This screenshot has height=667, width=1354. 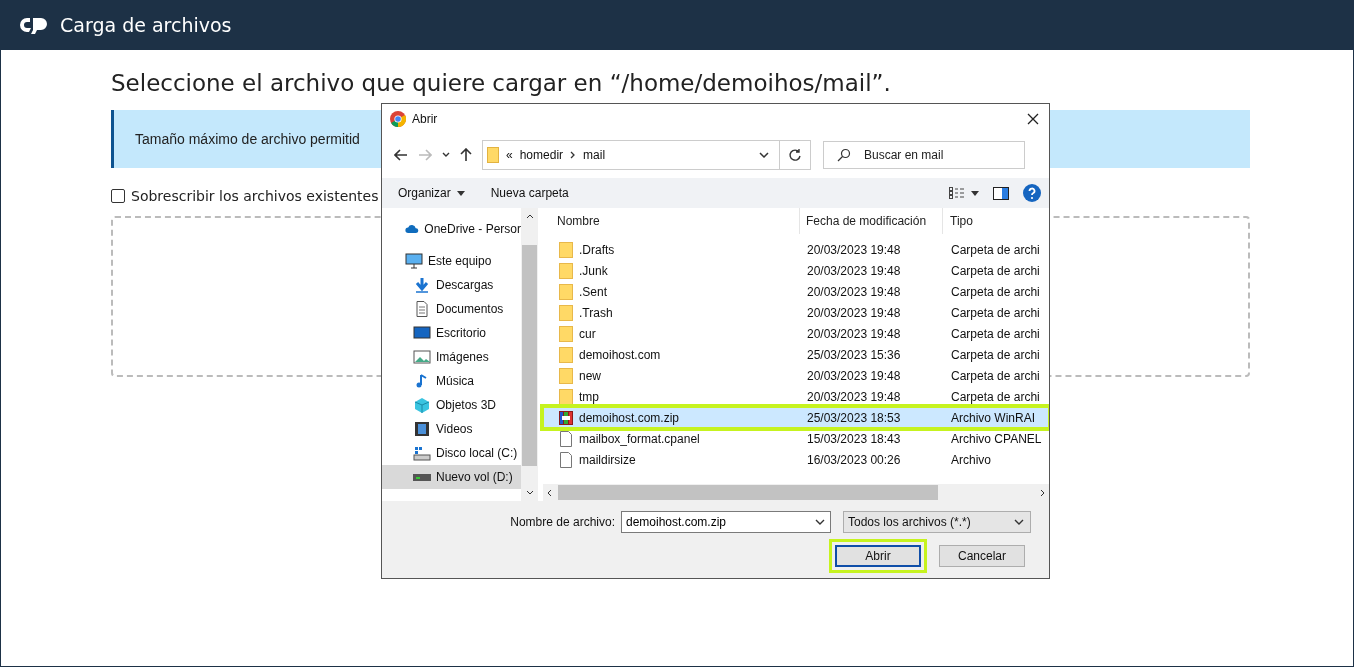 I want to click on file-row: new 20/03/2023 19:48 Carpeta de archi, so click(x=796, y=375).